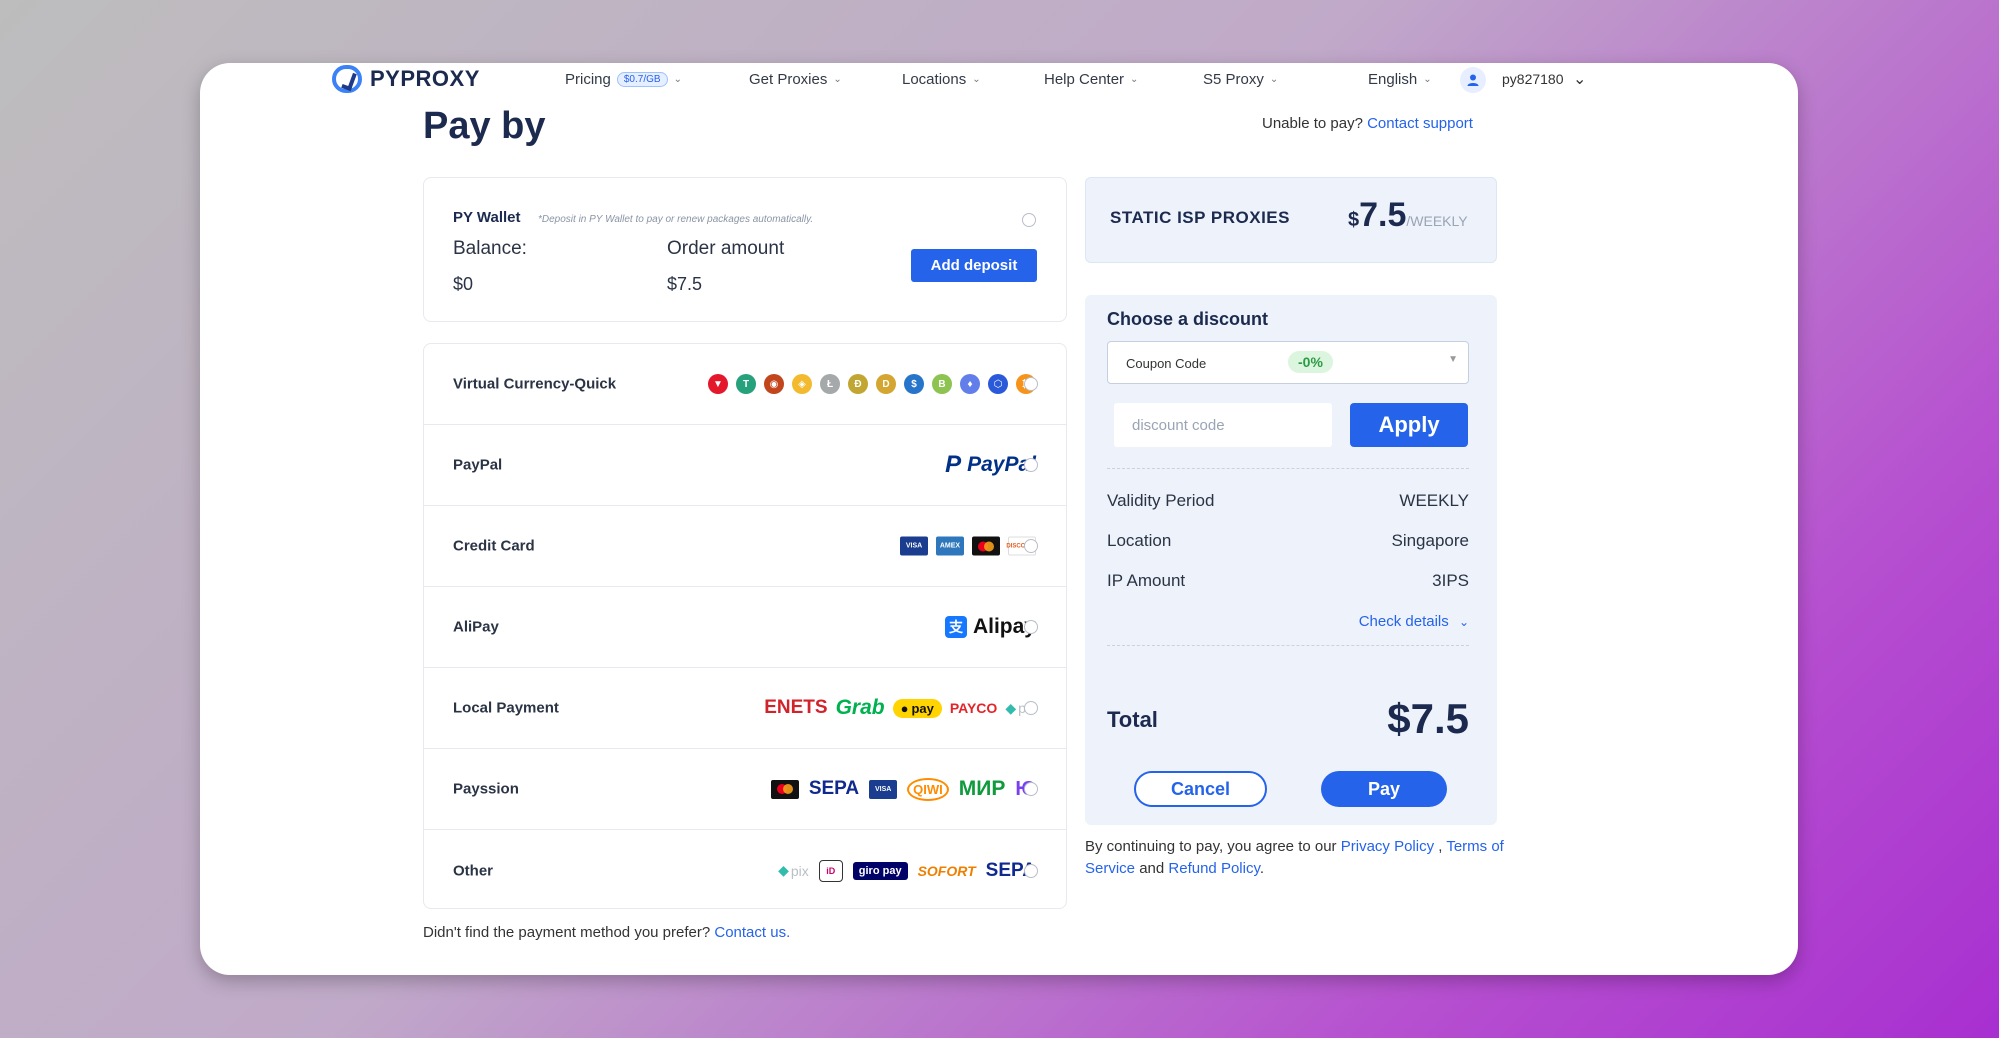 The image size is (1999, 1038). I want to click on method-label: Credit Card, so click(494, 546).